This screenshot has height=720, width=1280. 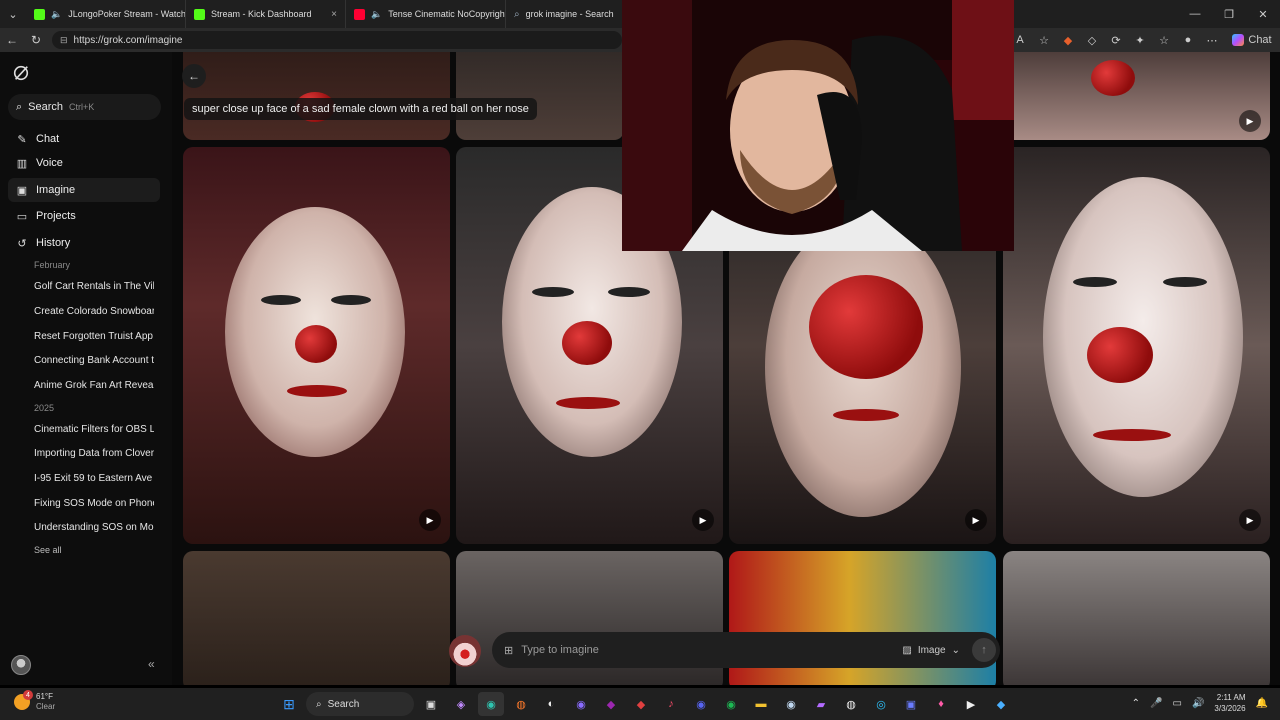 What do you see at coordinates (1044, 40) in the screenshot?
I see `favorite-star-icon: ☆` at bounding box center [1044, 40].